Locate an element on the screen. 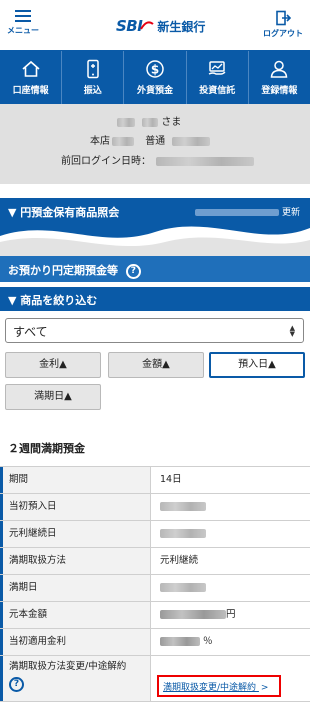 The height and width of the screenshot is (706, 320). masked-given-name is located at coordinates (150, 122).